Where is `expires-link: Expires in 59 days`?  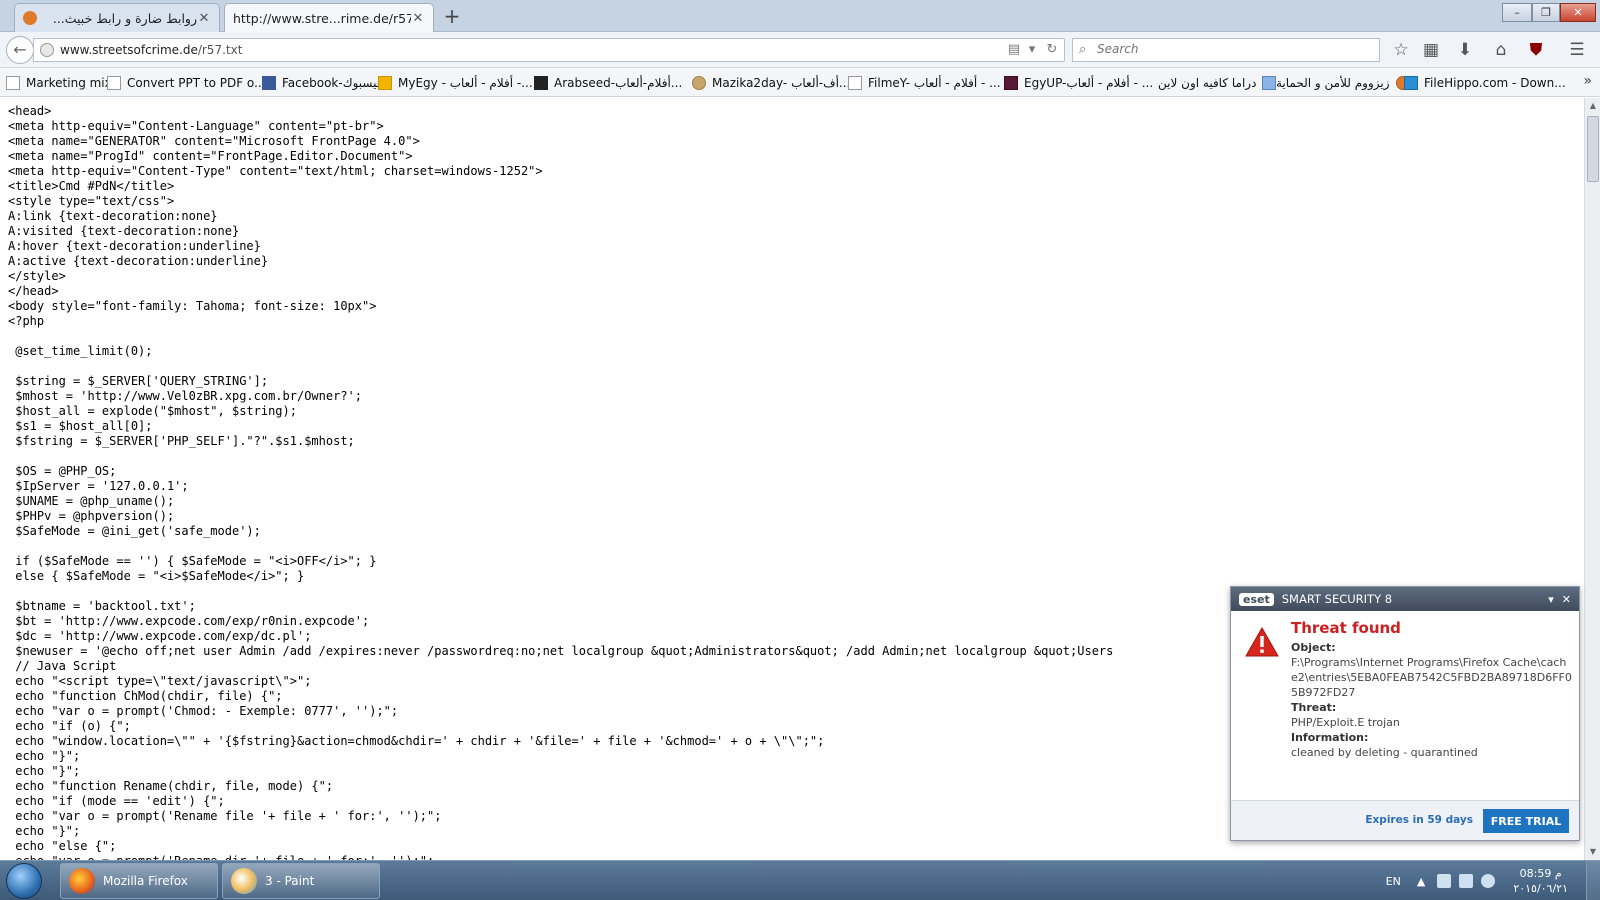
expires-link: Expires in 59 days is located at coordinates (1419, 820).